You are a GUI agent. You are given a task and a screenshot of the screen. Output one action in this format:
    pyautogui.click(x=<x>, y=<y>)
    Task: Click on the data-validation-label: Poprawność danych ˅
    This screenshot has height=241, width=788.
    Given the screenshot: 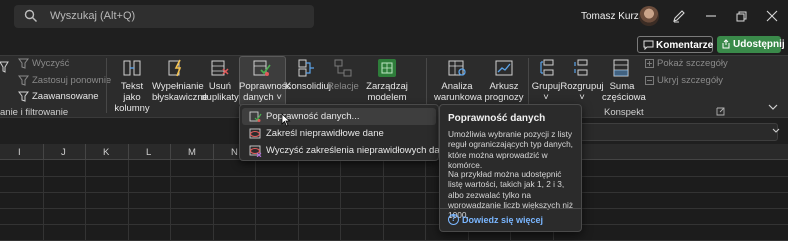 What is the action you would take?
    pyautogui.click(x=265, y=92)
    